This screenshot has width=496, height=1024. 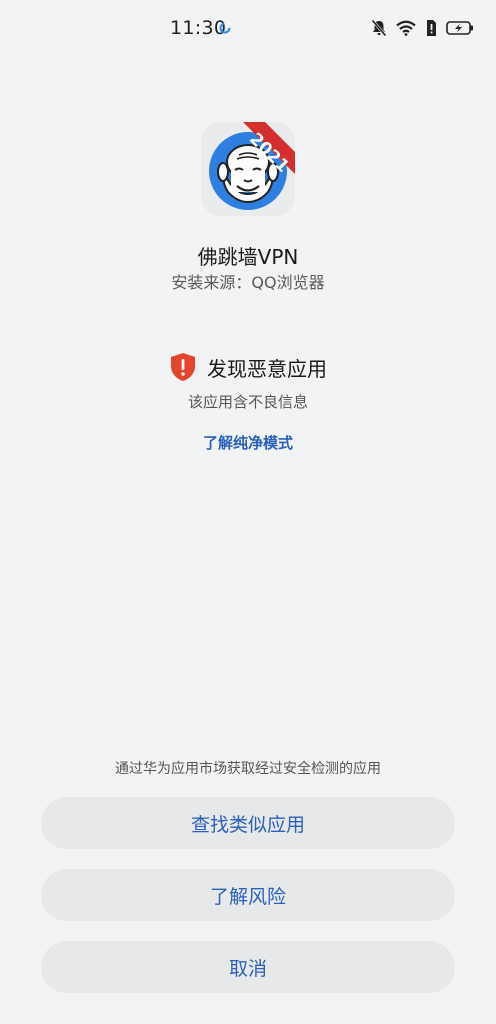 I want to click on status-time: 11:30, so click(x=198, y=28).